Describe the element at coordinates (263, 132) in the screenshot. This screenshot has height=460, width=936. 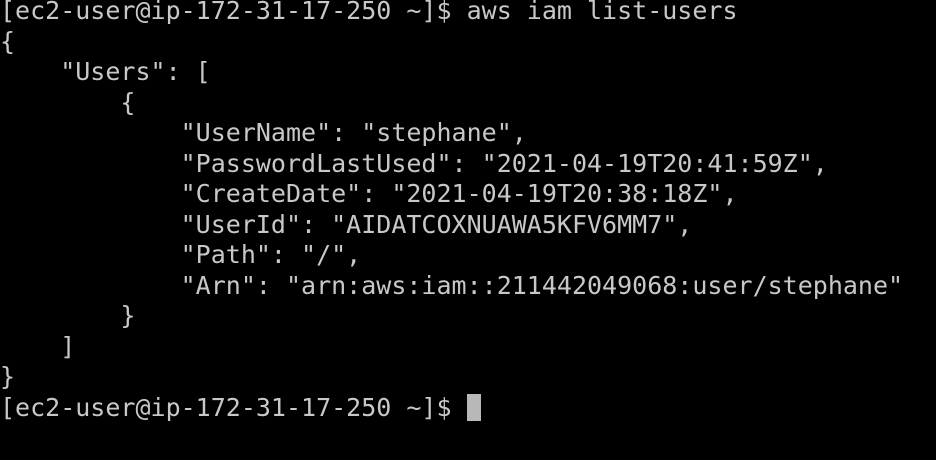
I see `output-line: "UserName": "stephane",` at that location.